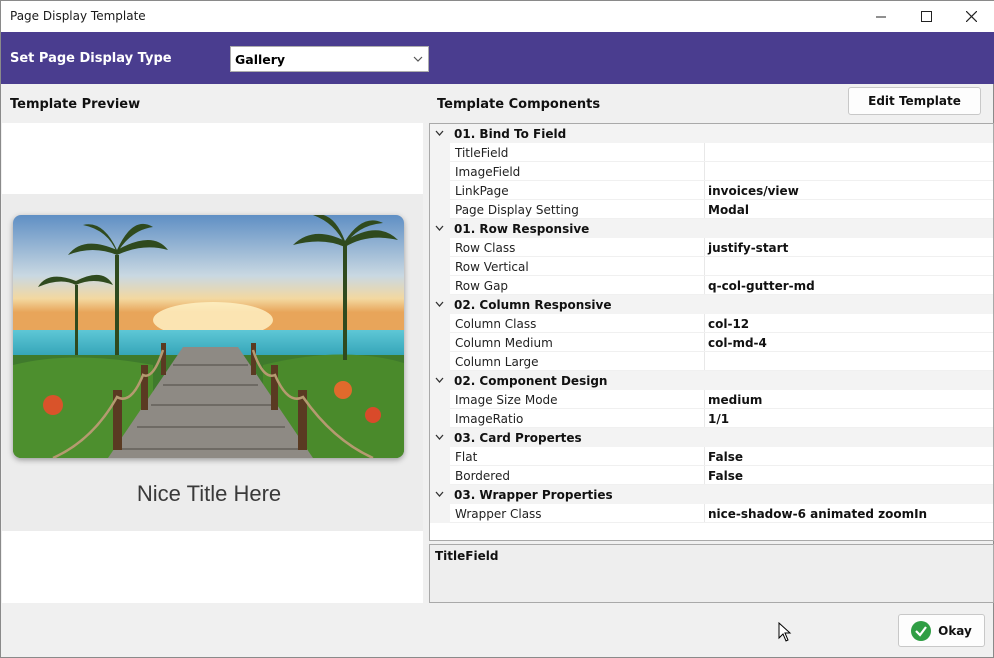 The image size is (994, 658). What do you see at coordinates (711, 133) in the screenshot?
I see `property-category: 01. Bind To Field` at bounding box center [711, 133].